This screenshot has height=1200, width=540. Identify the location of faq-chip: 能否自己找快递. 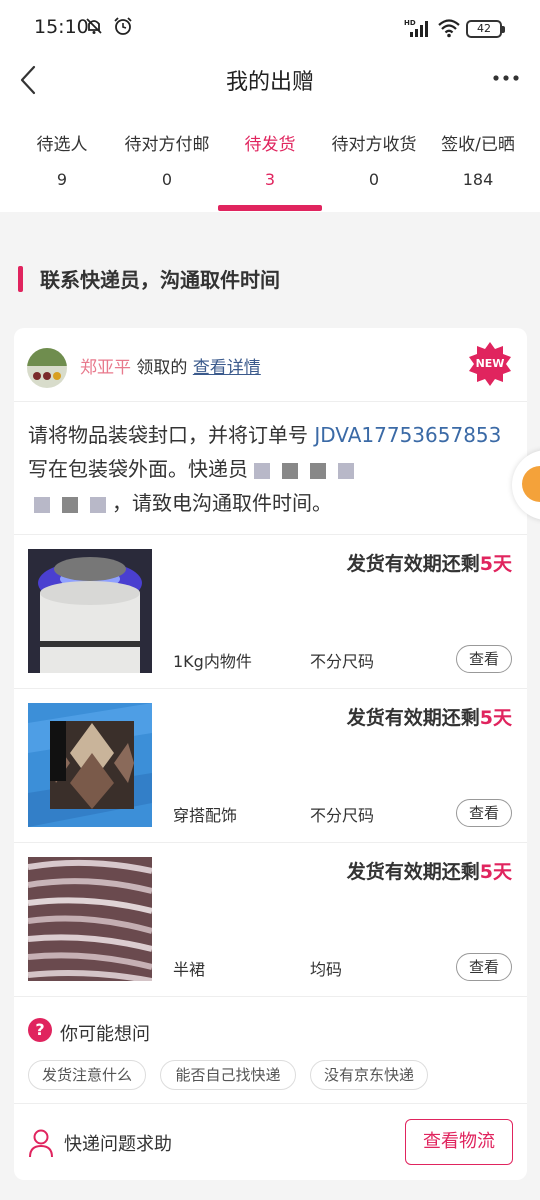
(228, 1075).